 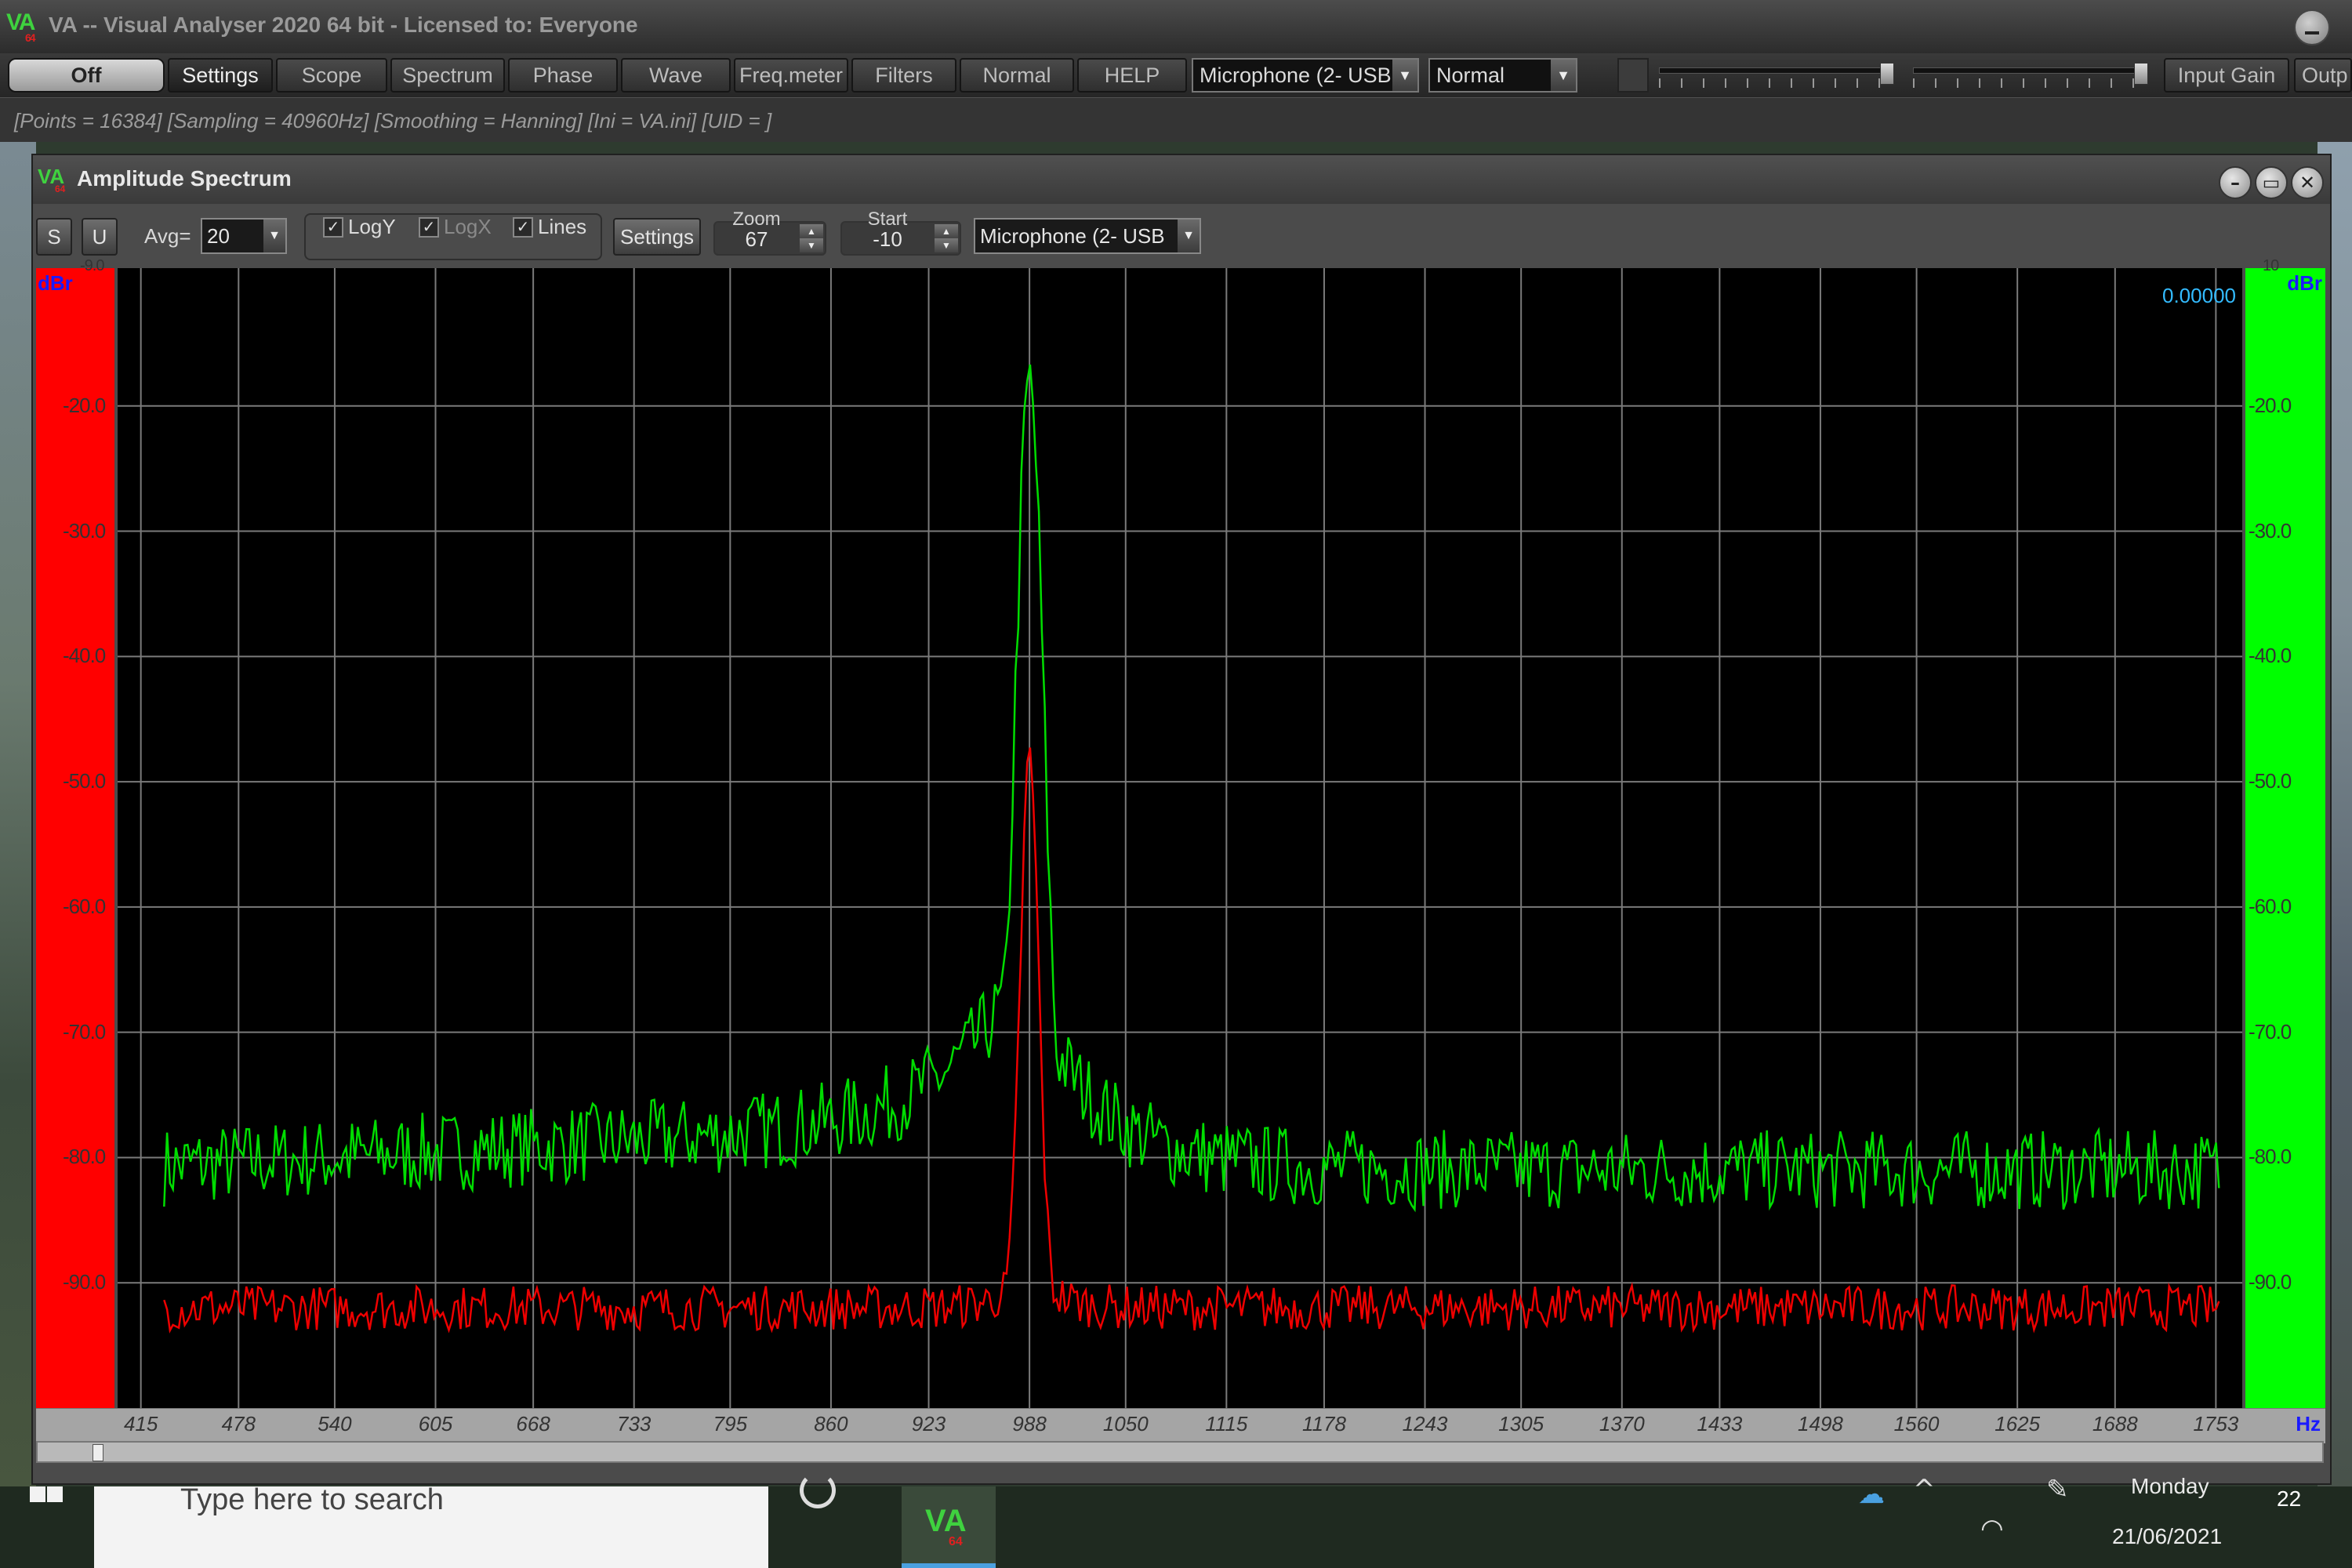 What do you see at coordinates (1017, 75) in the screenshot?
I see `normal-button: Normal` at bounding box center [1017, 75].